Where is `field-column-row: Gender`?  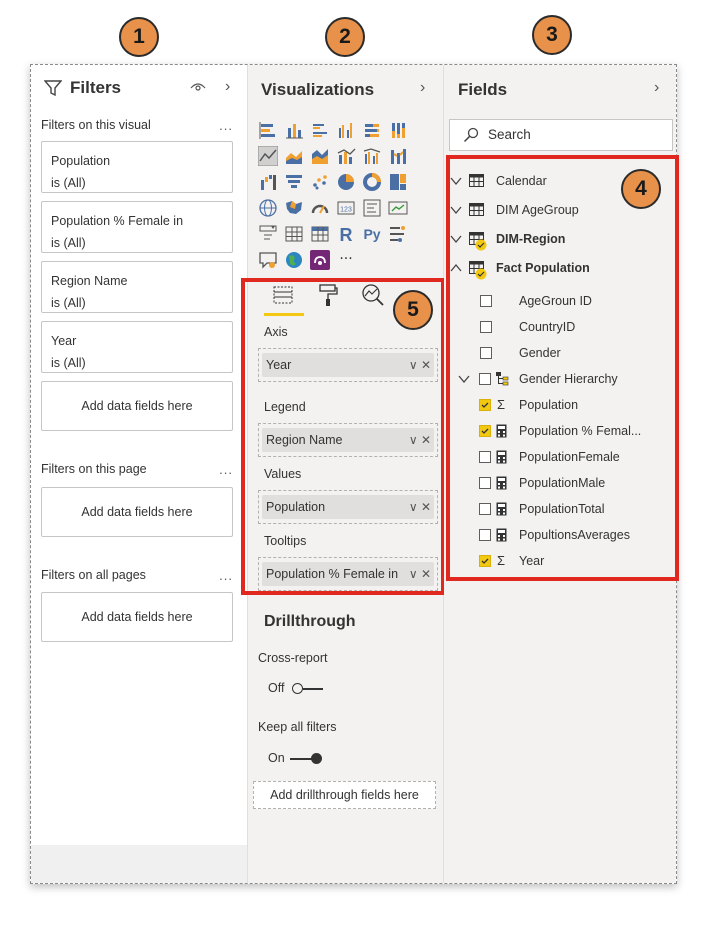 field-column-row: Gender is located at coordinates (549, 353).